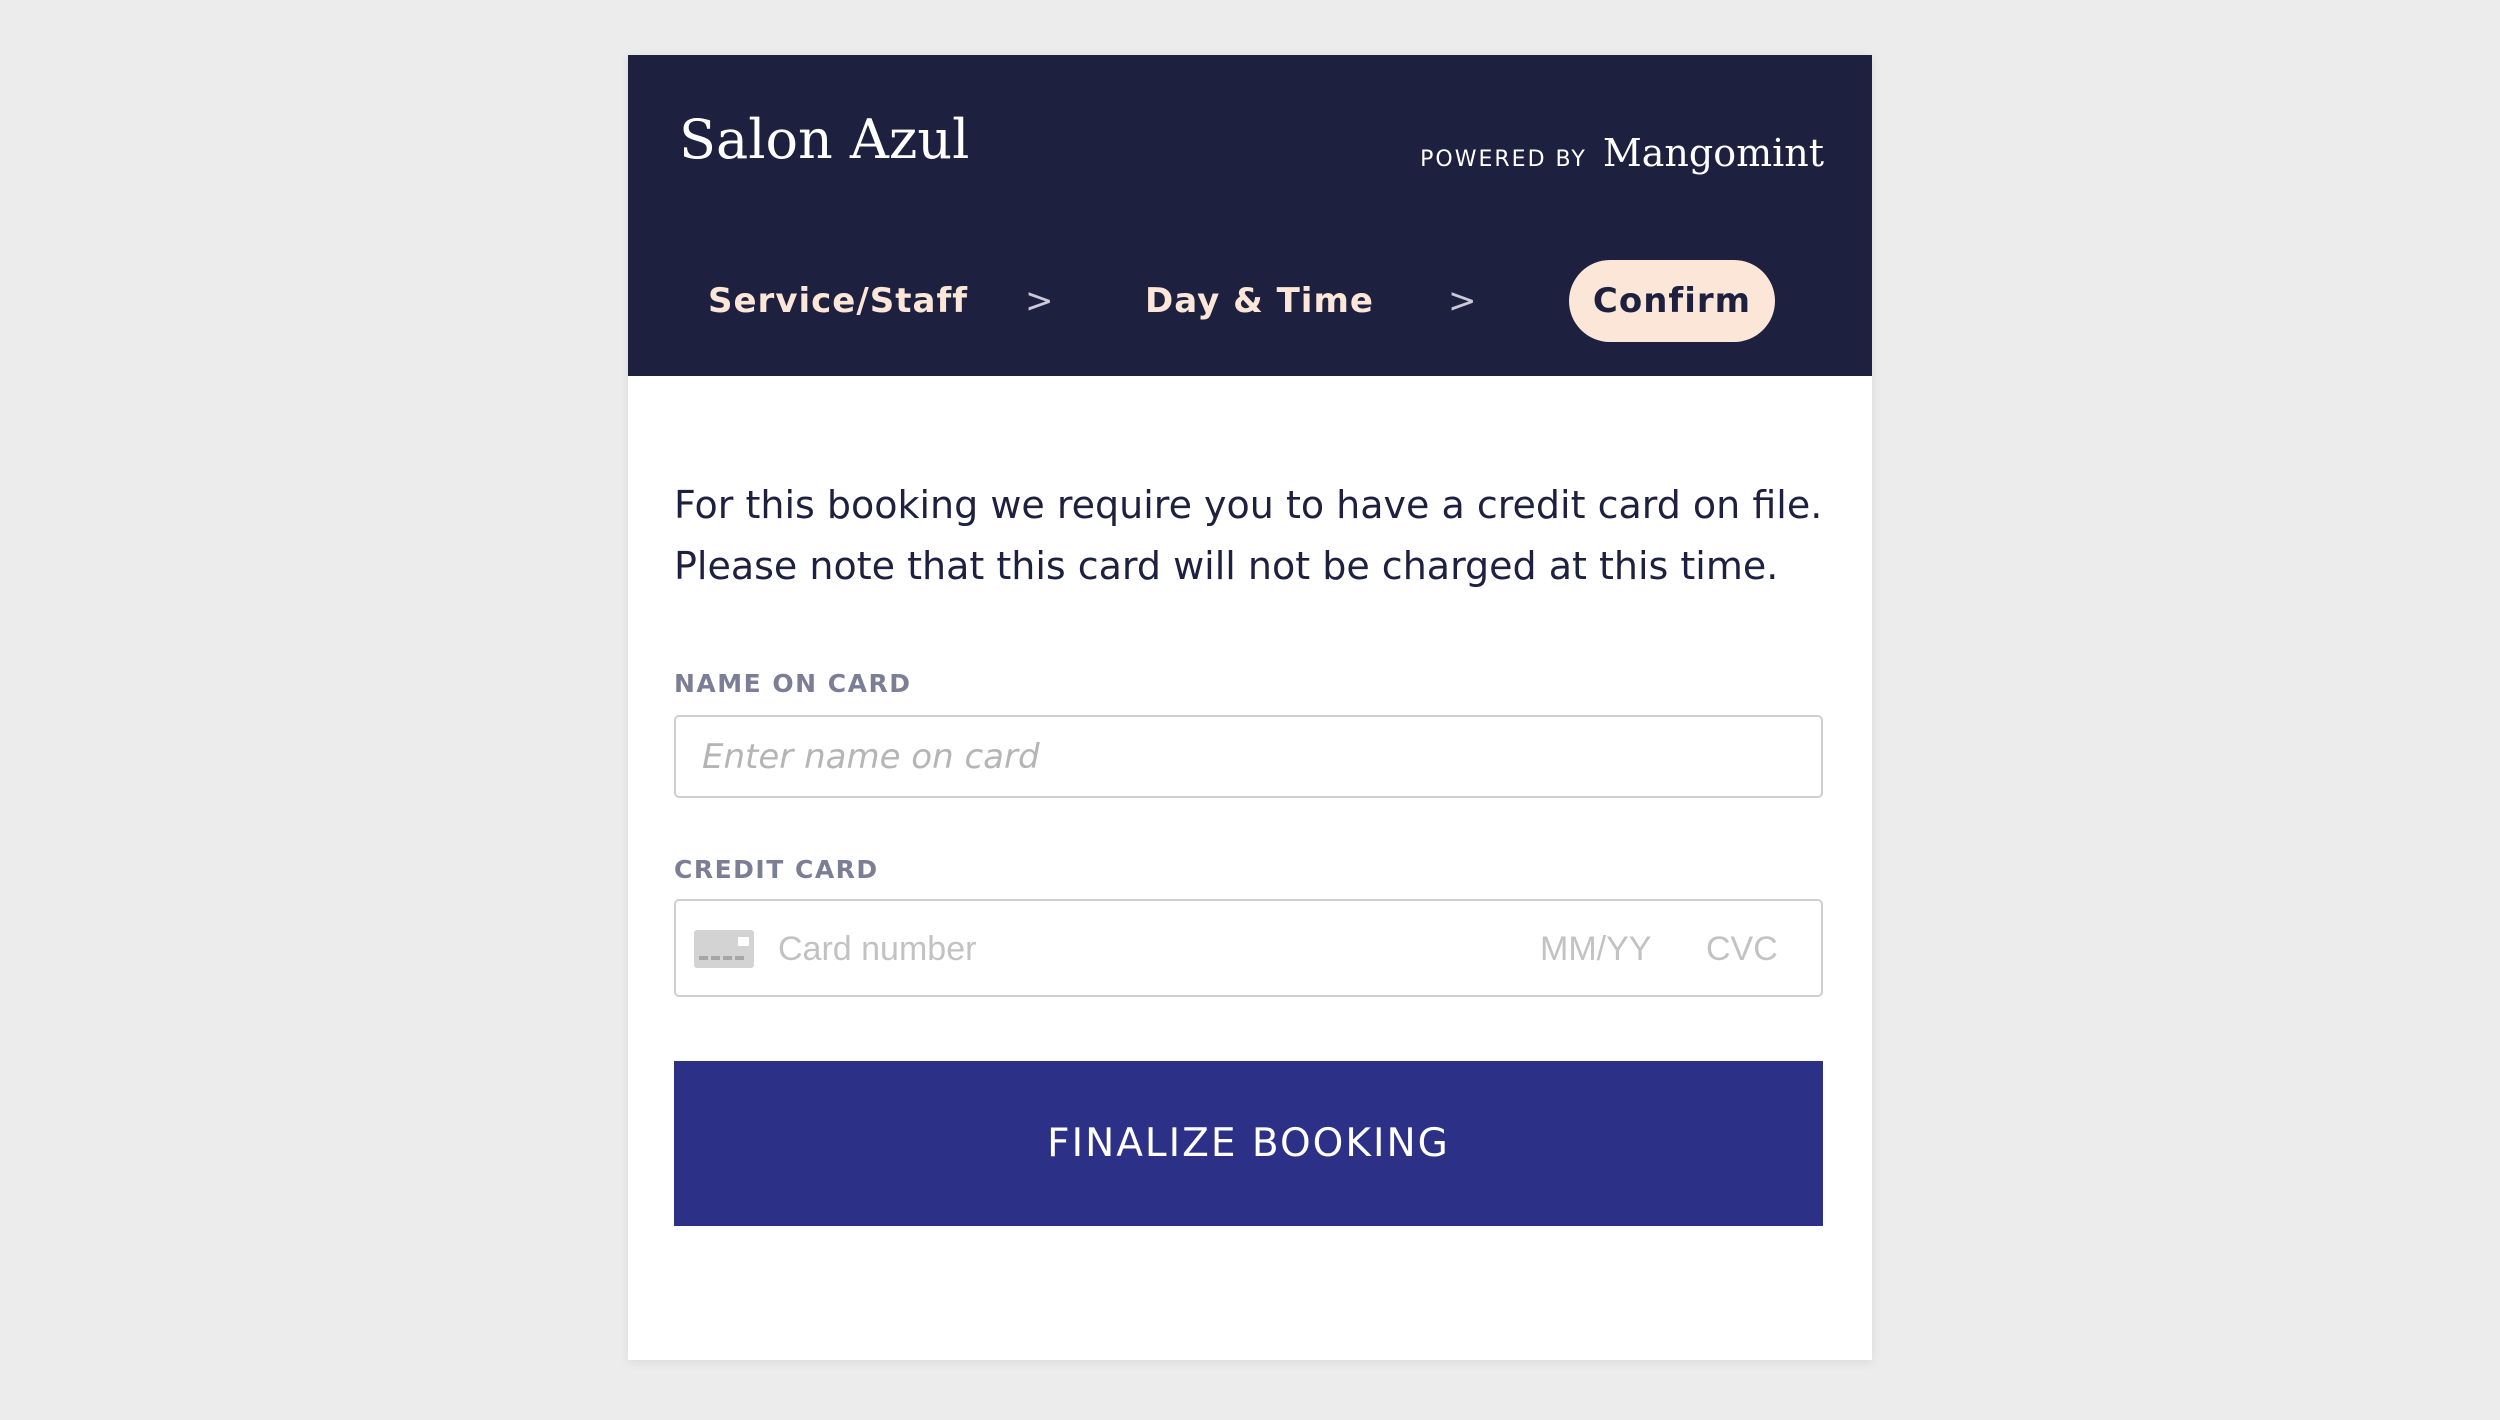 The width and height of the screenshot is (2500, 1420). I want to click on credit-card-field, so click(1248, 948).